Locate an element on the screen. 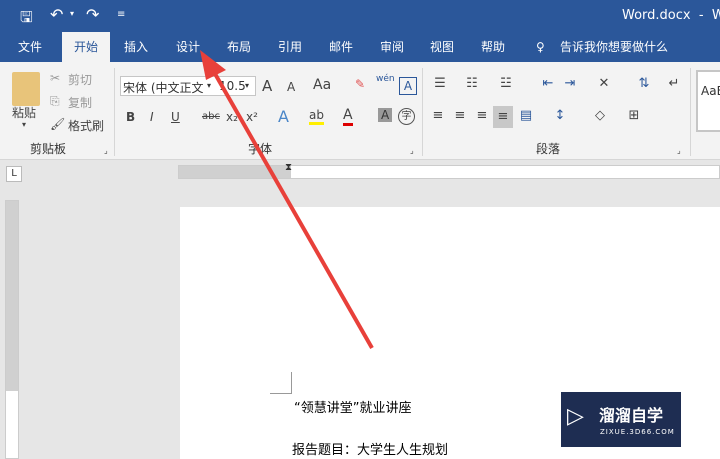 This screenshot has width=720, height=459. arrow-shaft is located at coordinates (293, 210).